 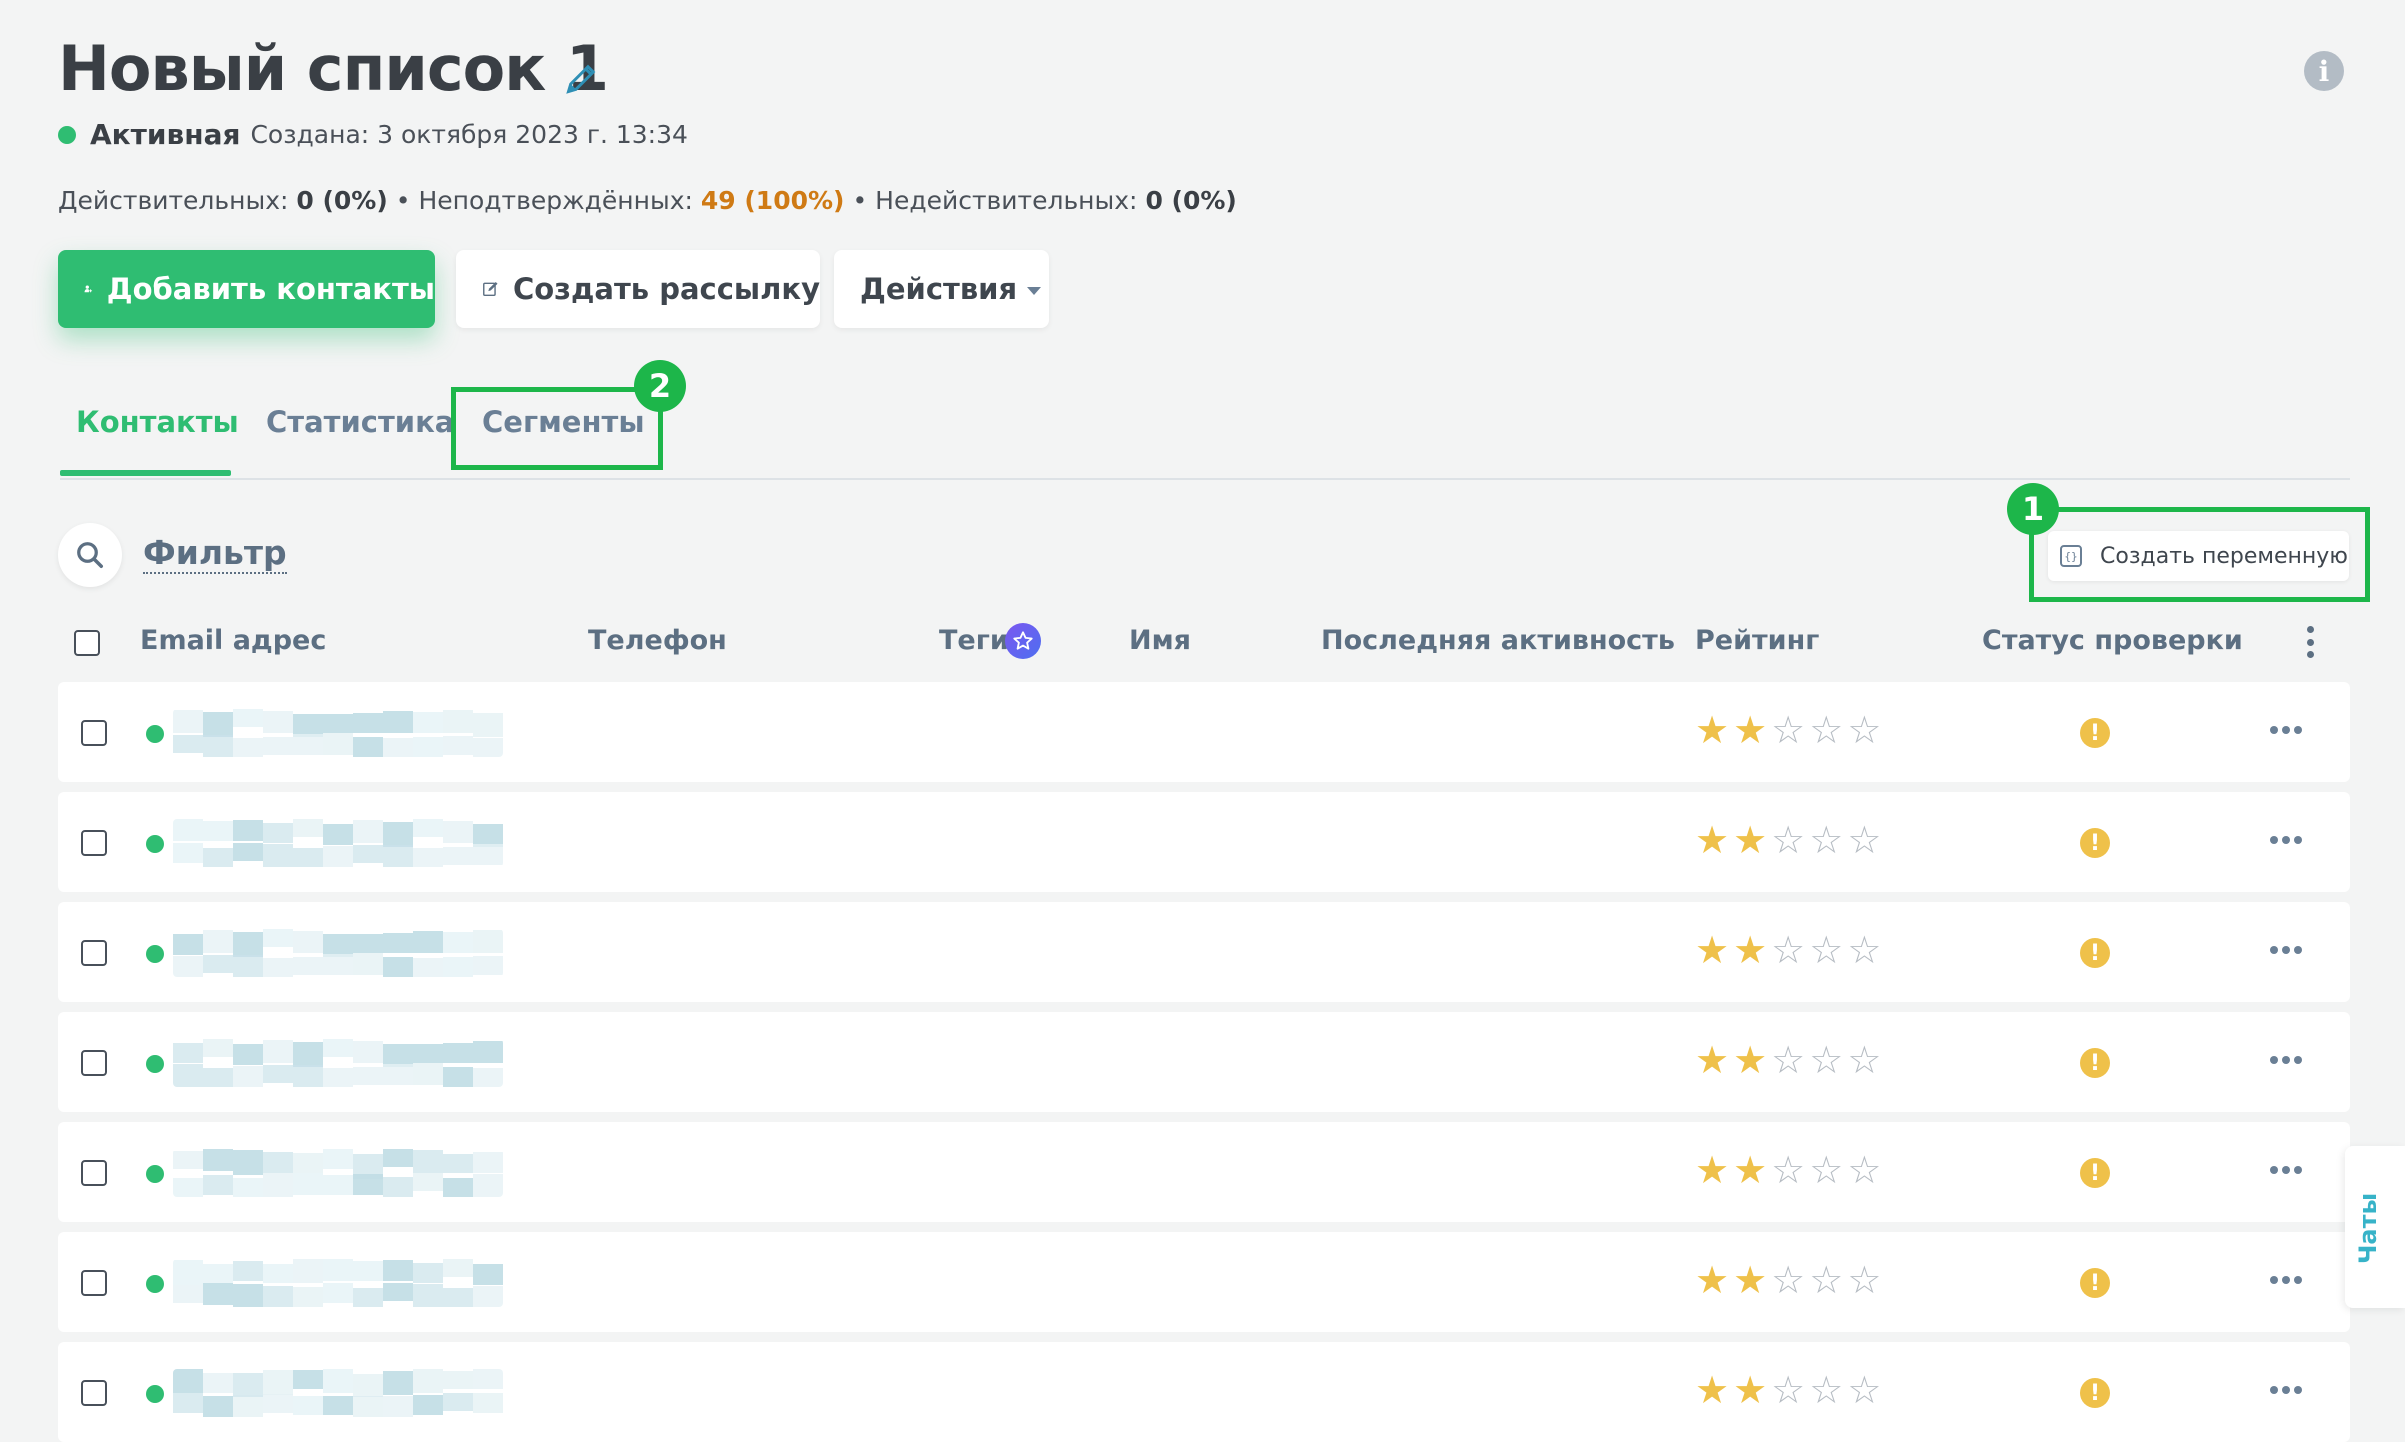 What do you see at coordinates (360, 422) in the screenshot?
I see `tab-statistics: Статистика` at bounding box center [360, 422].